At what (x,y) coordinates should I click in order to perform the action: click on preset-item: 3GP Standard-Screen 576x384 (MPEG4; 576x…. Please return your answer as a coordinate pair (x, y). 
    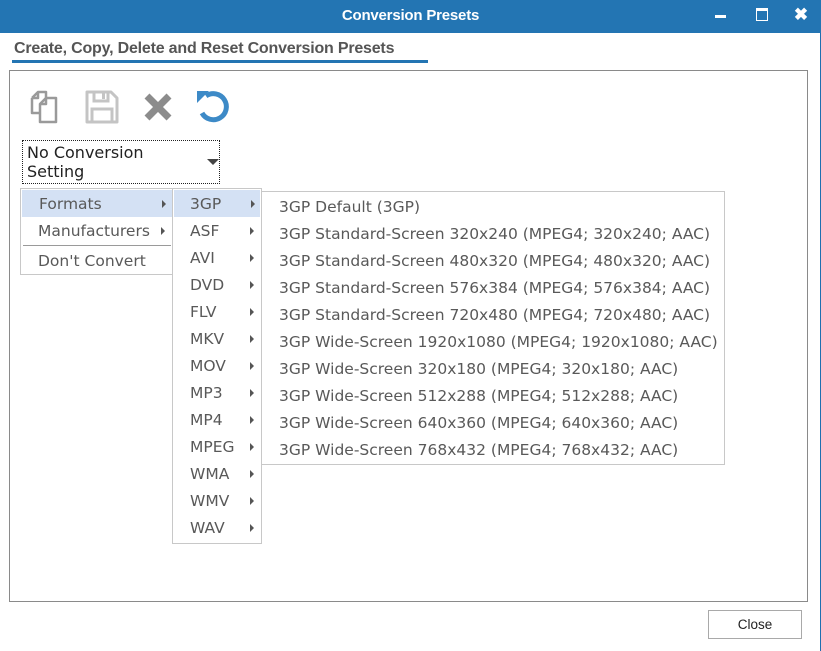
    Looking at the image, I should click on (493, 287).